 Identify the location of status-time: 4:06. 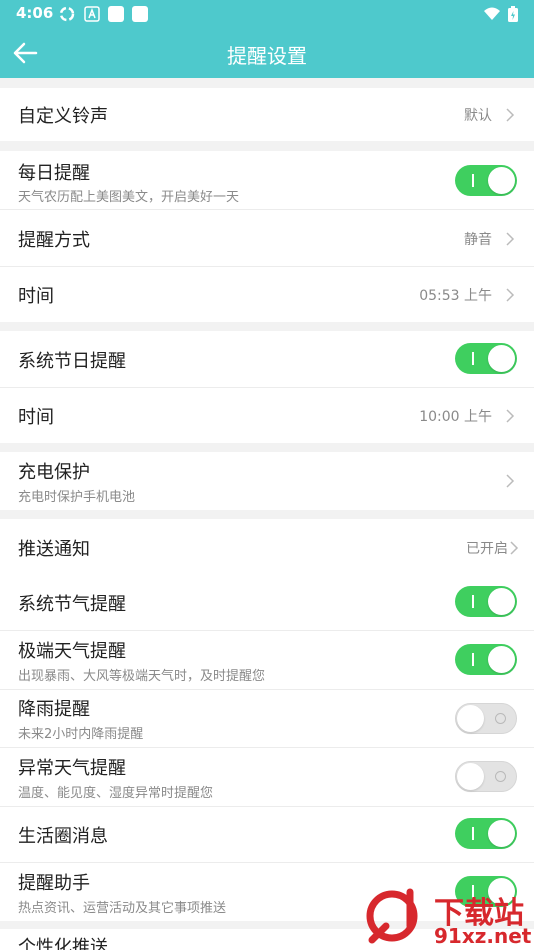
(35, 13).